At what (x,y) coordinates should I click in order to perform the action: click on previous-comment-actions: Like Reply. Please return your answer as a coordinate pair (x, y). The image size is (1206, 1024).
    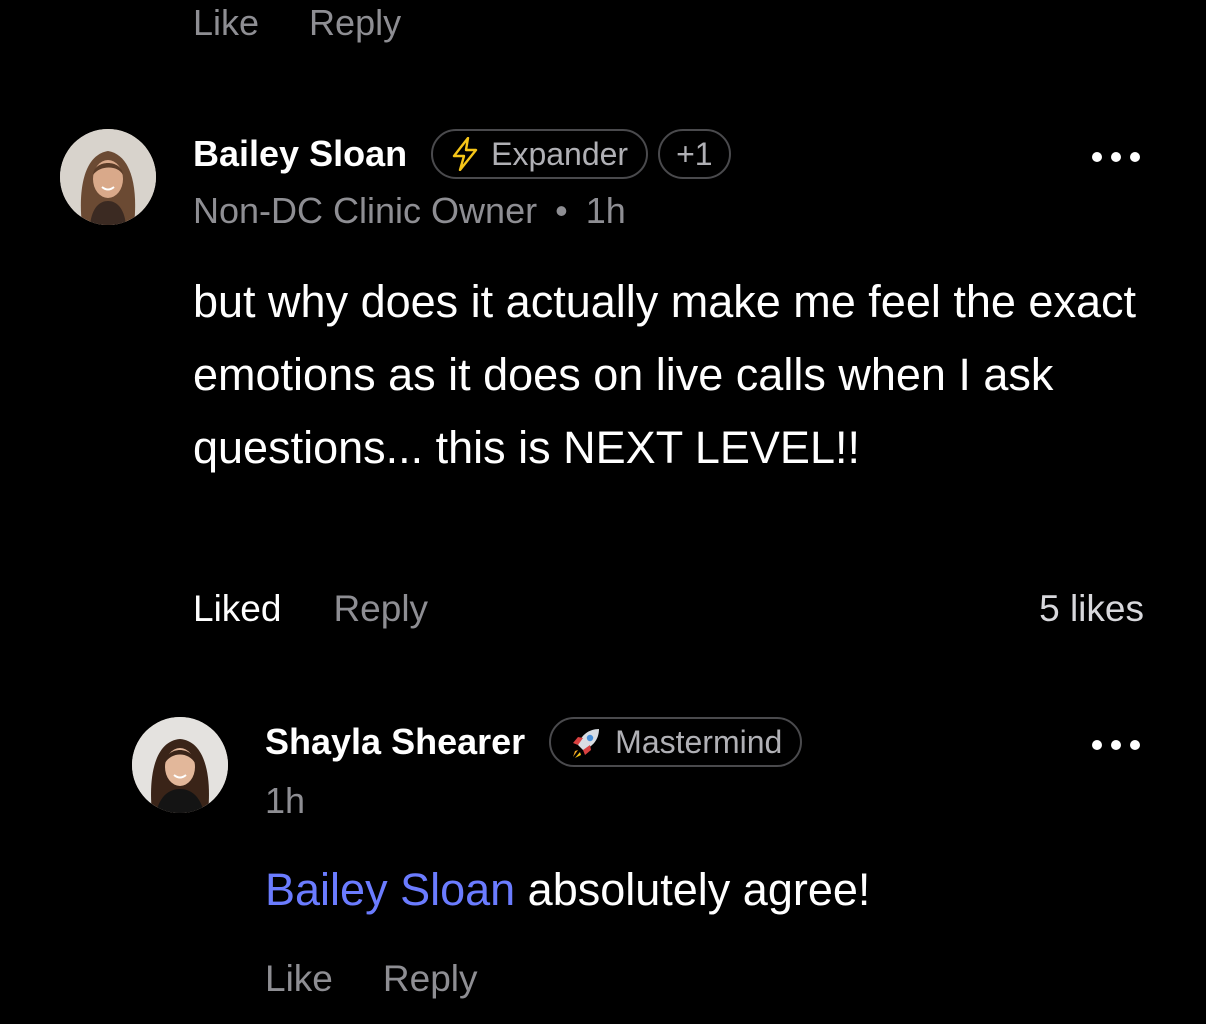
    Looking at the image, I should click on (297, 23).